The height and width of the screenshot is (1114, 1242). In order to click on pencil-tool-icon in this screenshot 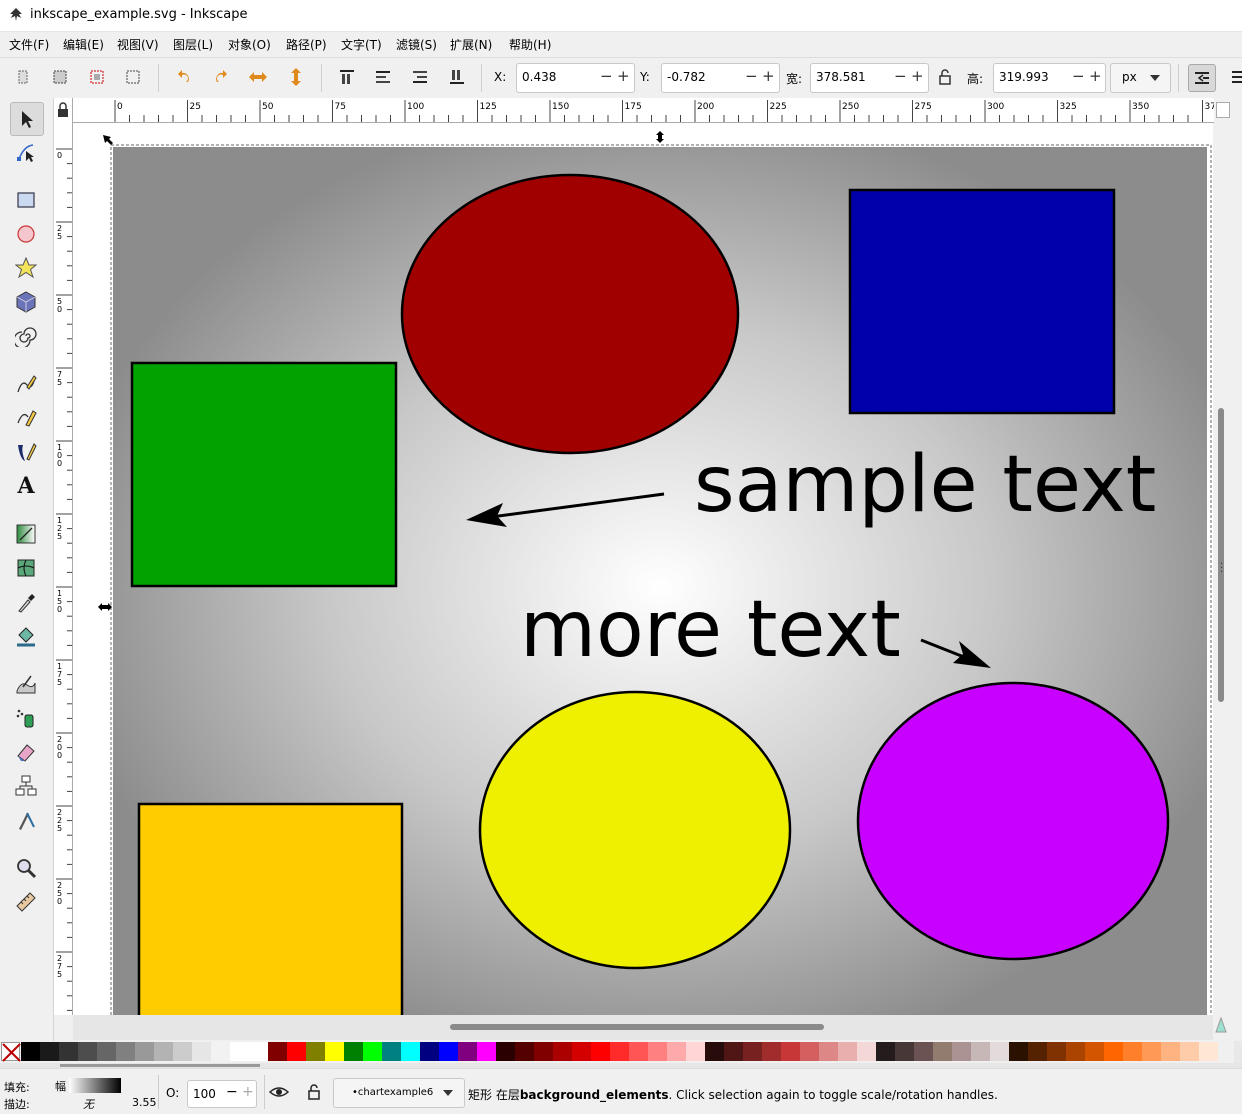, I will do `click(26, 384)`.